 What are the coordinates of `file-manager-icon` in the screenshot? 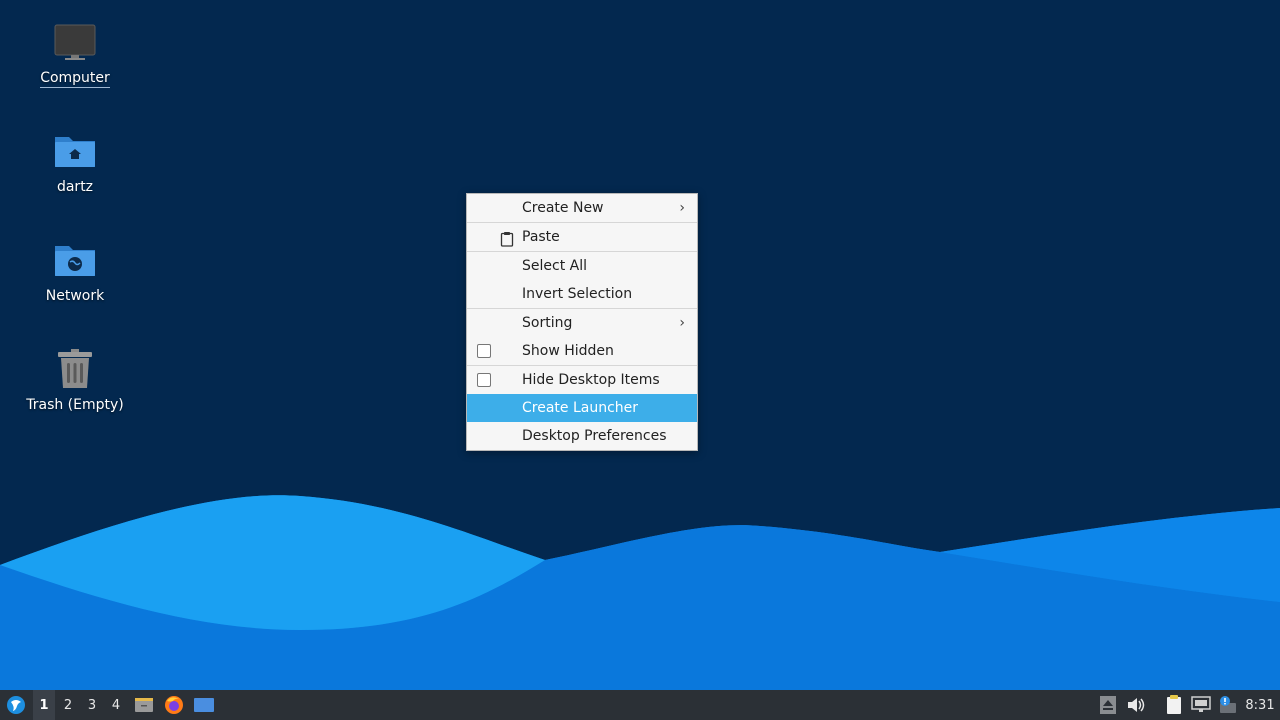 It's located at (144, 705).